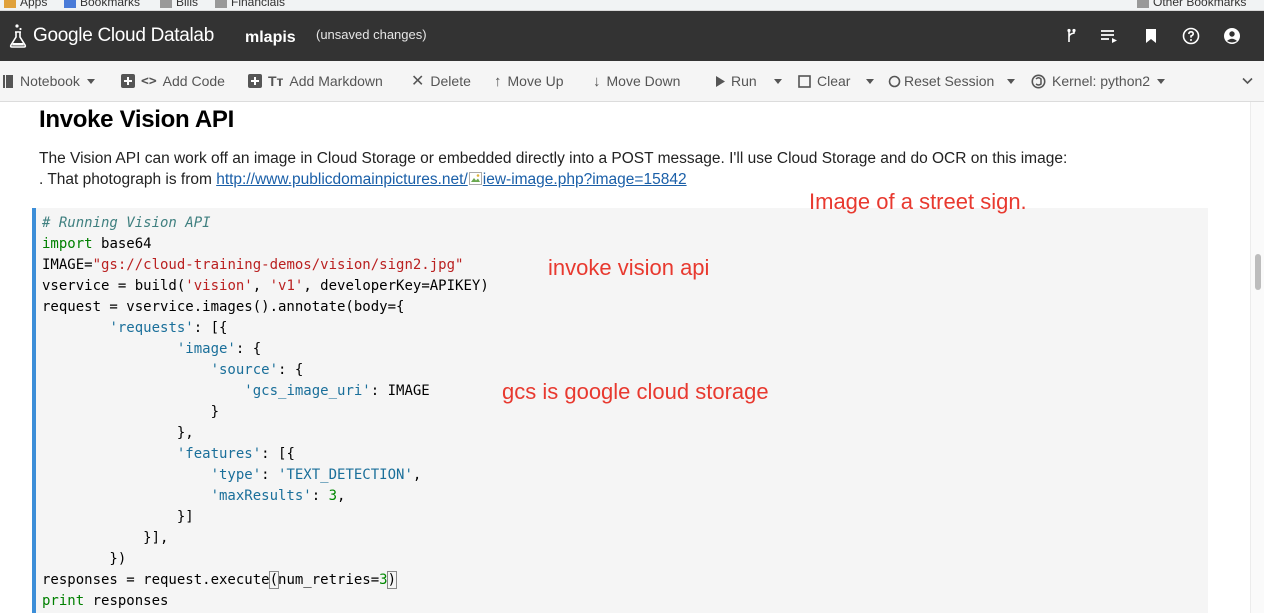 The image size is (1264, 613). I want to click on run-options-chevron-icon, so click(778, 81).